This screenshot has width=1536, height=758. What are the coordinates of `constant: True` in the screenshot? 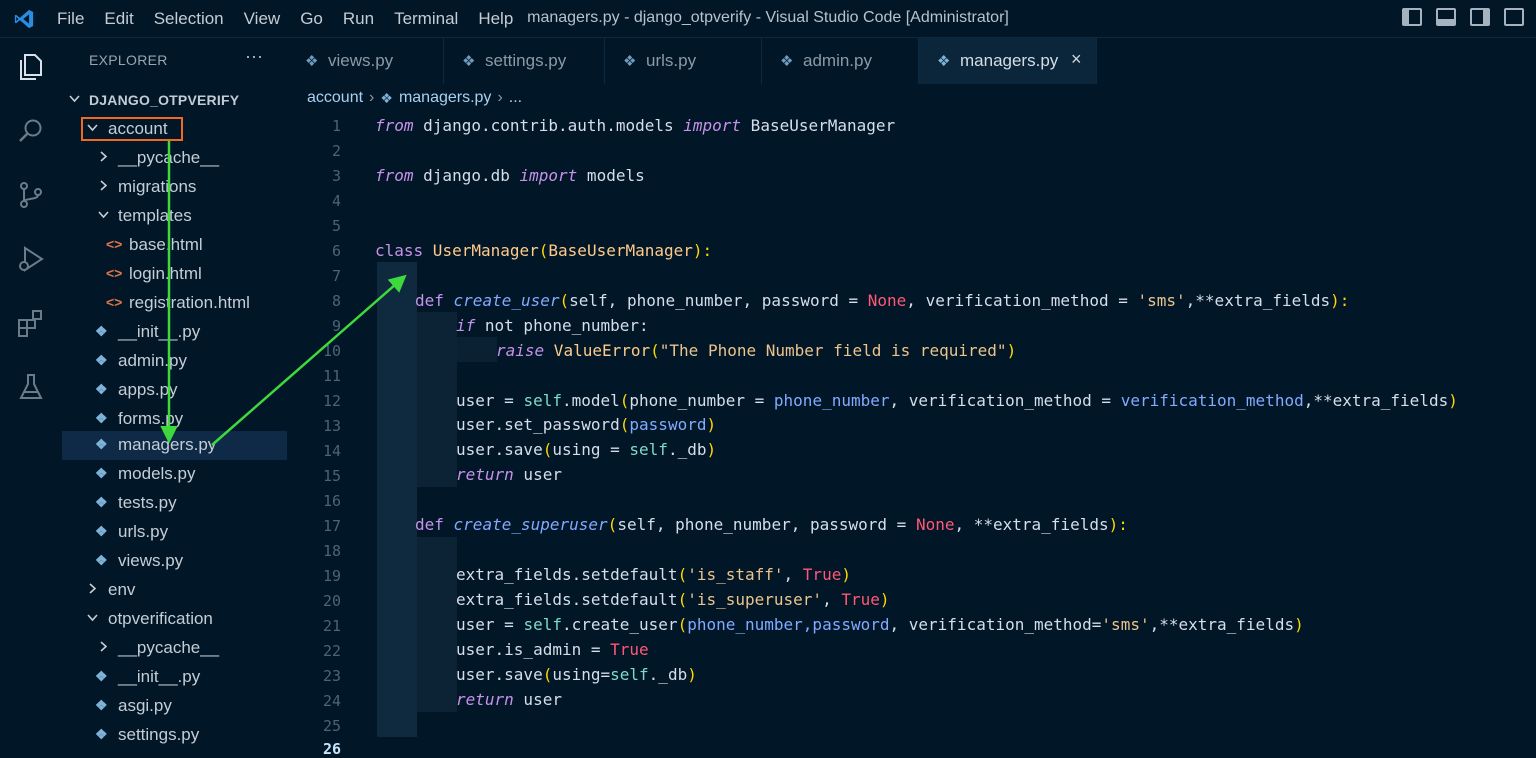 It's located at (860, 599).